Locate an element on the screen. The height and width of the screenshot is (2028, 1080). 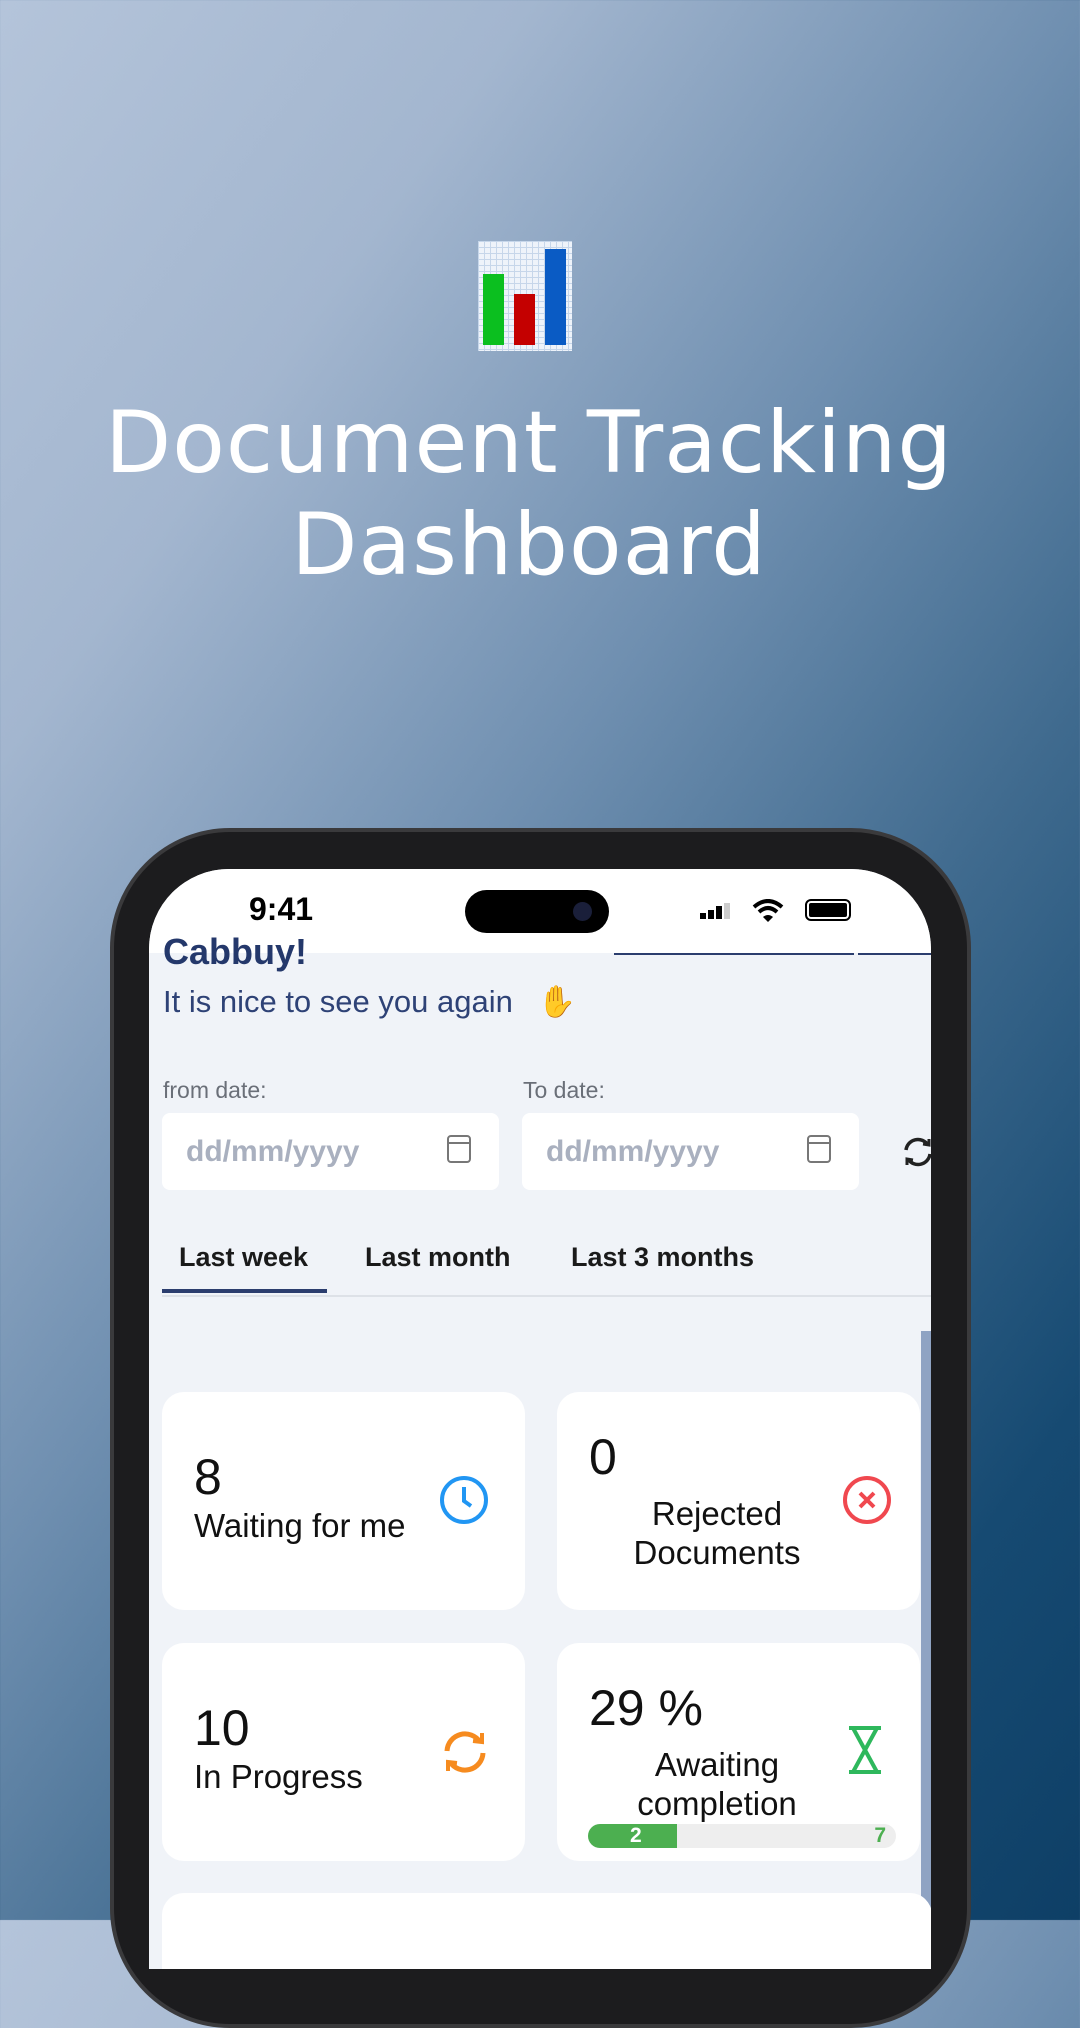
clock-icon is located at coordinates (464, 1500).